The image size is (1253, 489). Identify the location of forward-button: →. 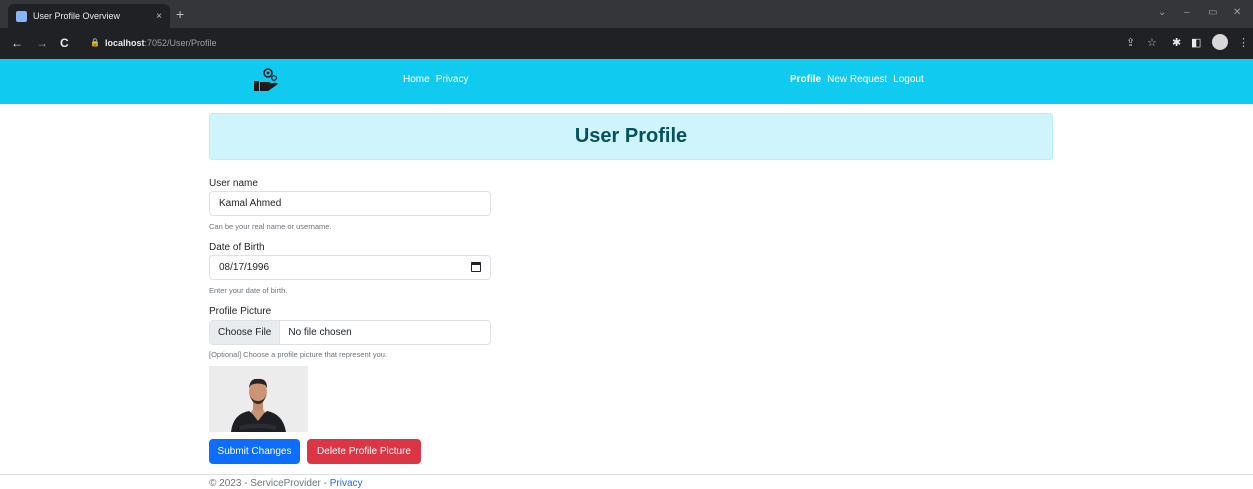
(42, 43).